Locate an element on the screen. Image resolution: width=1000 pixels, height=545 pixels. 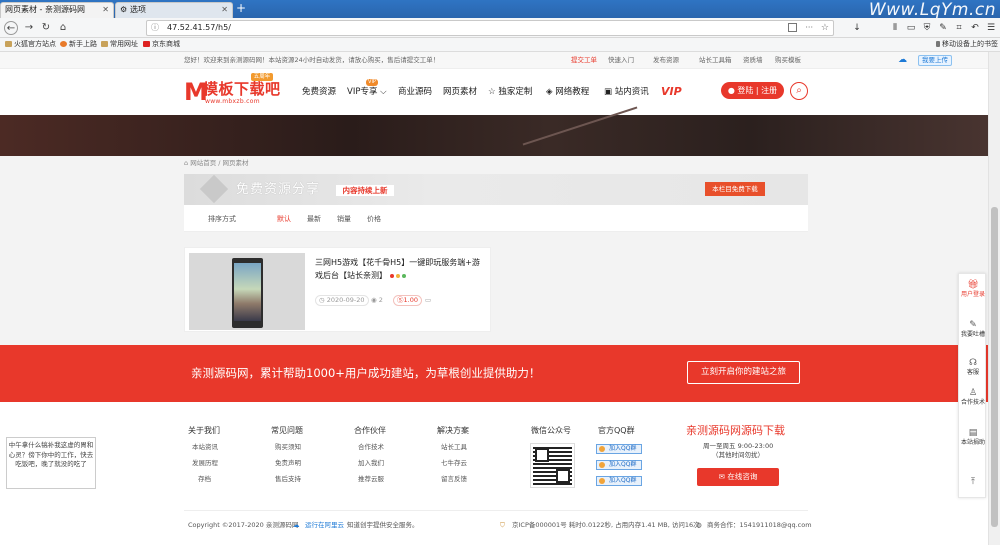
footer-link: 售后支持 is located at coordinates (288, 479).